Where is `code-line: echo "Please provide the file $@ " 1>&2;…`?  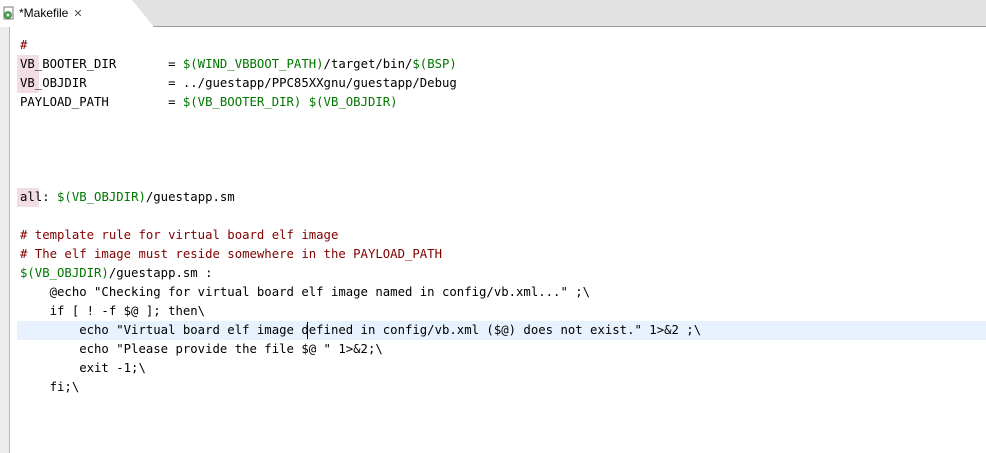
code-line: echo "Please provide the file $@ " 1>&2;… is located at coordinates (501, 349).